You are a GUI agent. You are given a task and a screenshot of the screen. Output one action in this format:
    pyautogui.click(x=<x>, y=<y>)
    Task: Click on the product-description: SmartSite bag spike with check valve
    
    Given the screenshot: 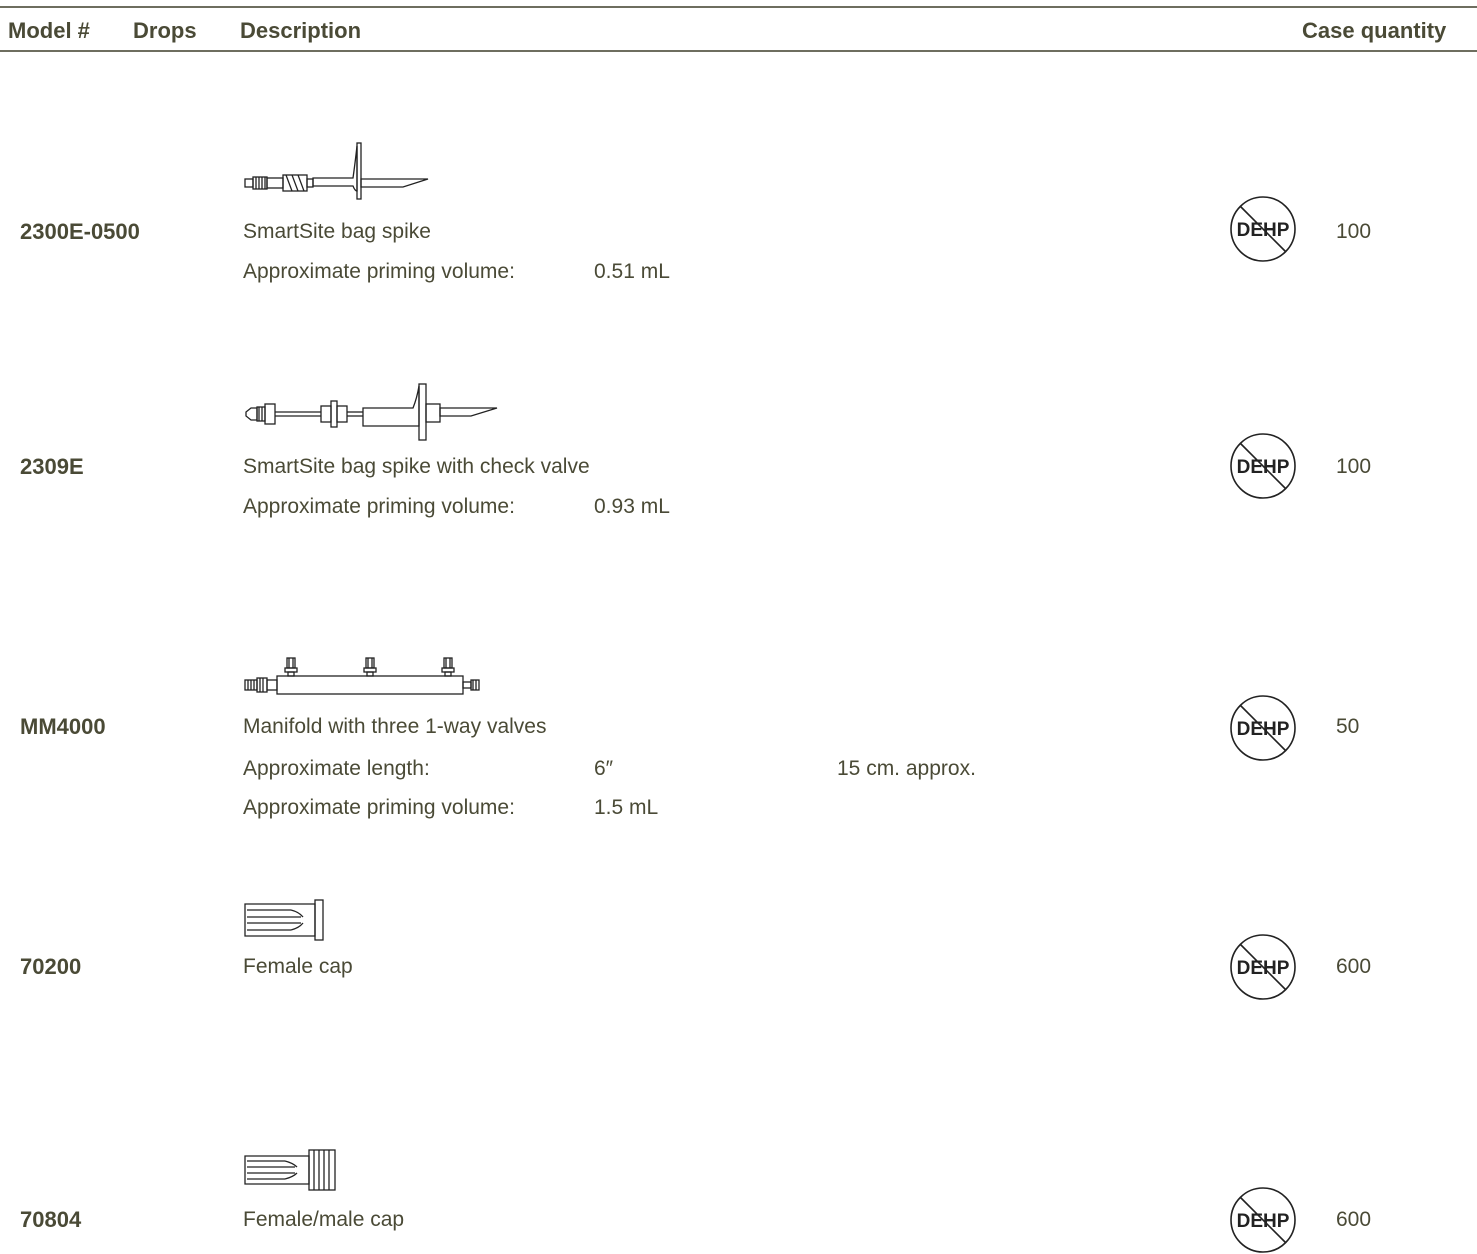 What is the action you would take?
    pyautogui.click(x=416, y=466)
    